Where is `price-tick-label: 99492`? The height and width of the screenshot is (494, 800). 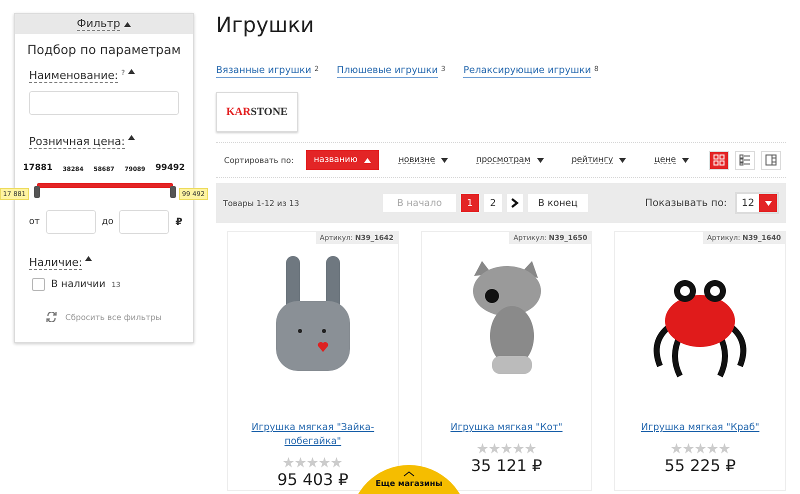
price-tick-label: 99492 is located at coordinates (170, 168).